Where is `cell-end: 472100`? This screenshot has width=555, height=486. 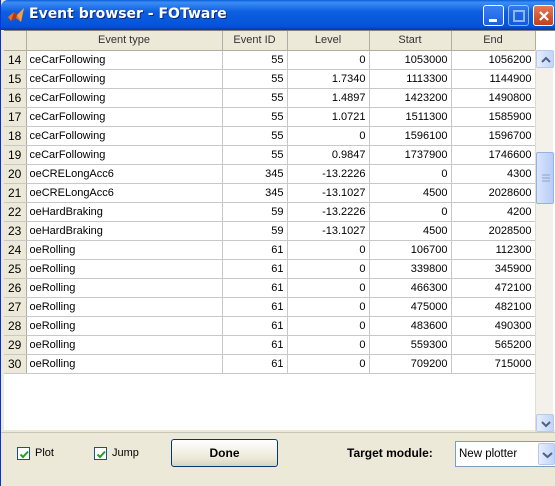 cell-end: 472100 is located at coordinates (493, 288).